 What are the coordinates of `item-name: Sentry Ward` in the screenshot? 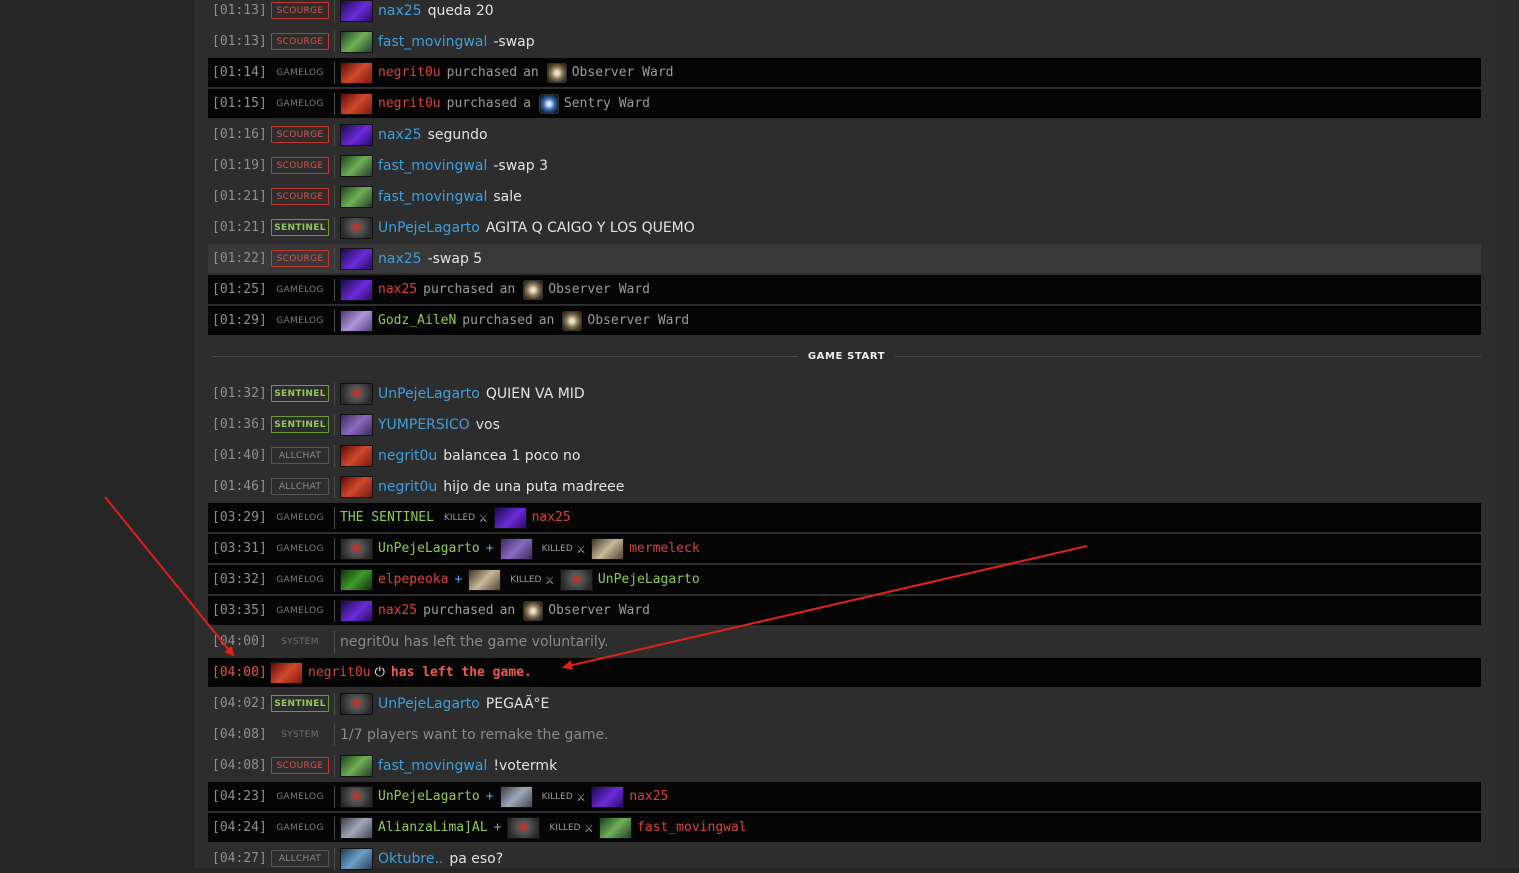 It's located at (606, 103).